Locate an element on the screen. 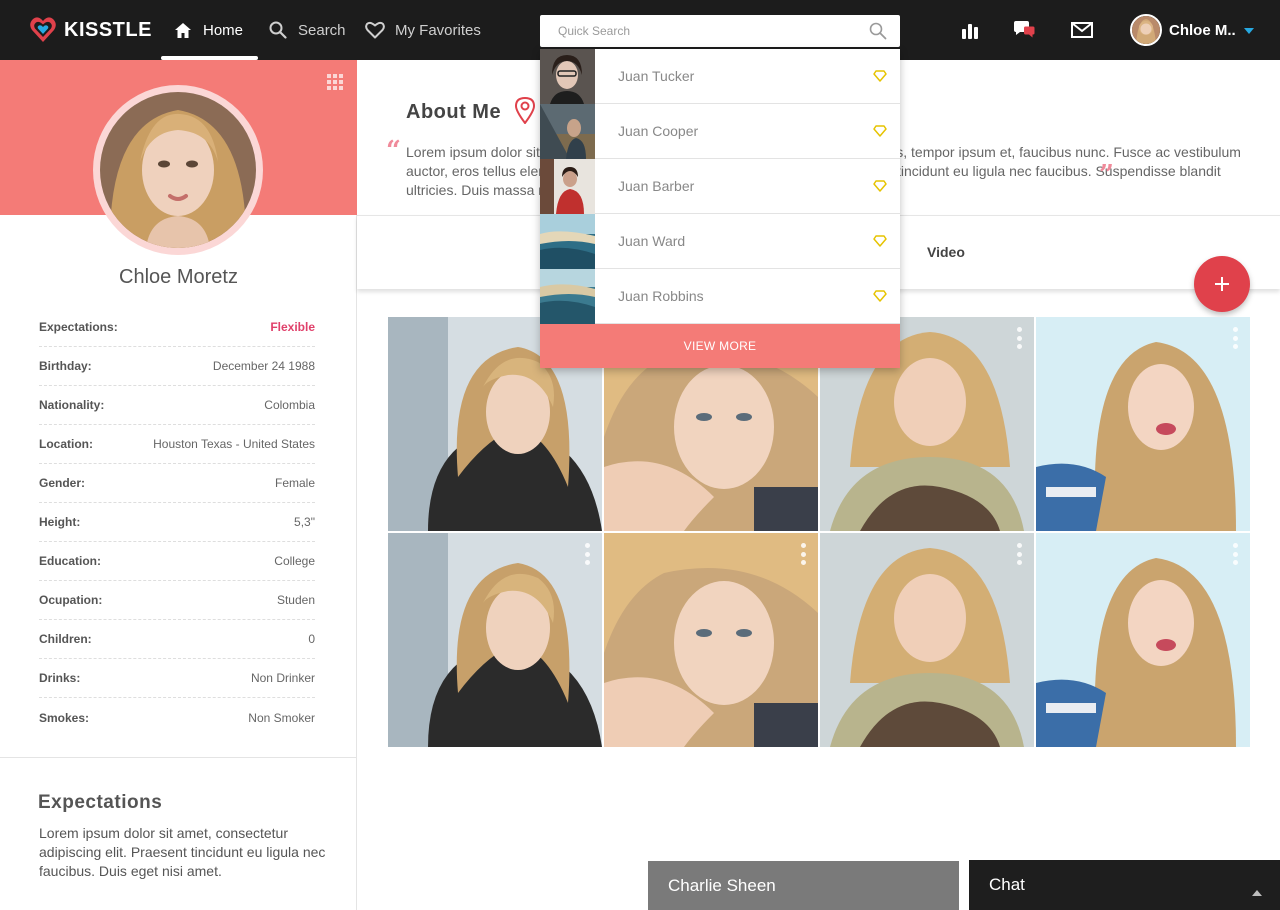  plus-icon is located at coordinates (1222, 284).